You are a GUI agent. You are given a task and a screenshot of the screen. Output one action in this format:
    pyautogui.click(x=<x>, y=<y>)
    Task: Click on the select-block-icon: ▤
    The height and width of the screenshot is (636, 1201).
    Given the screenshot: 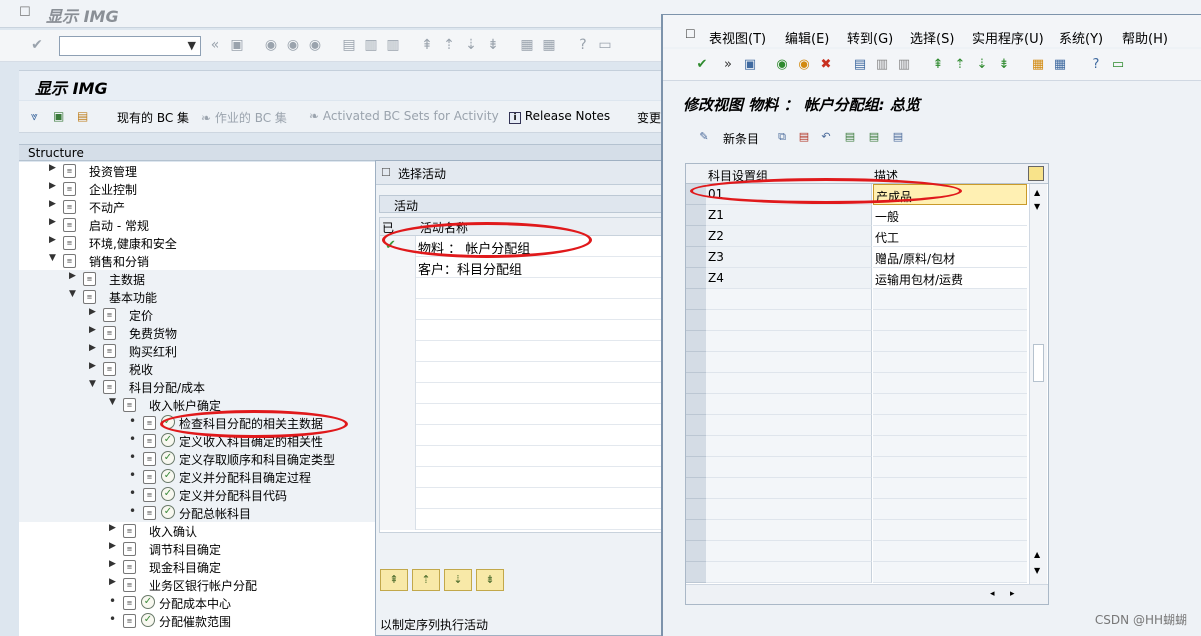 What is the action you would take?
    pyautogui.click(x=874, y=137)
    